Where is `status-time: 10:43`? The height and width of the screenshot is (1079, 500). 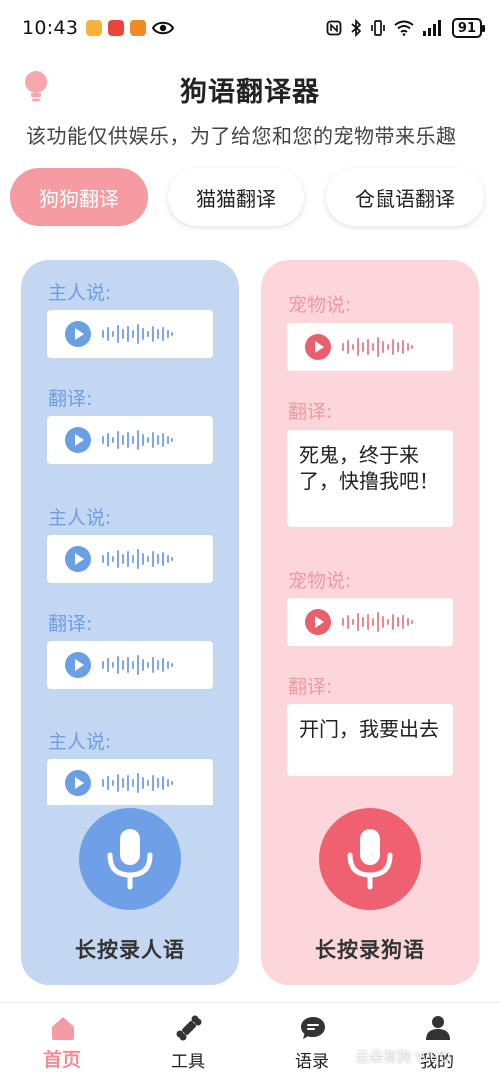
status-time: 10:43 is located at coordinates (50, 28).